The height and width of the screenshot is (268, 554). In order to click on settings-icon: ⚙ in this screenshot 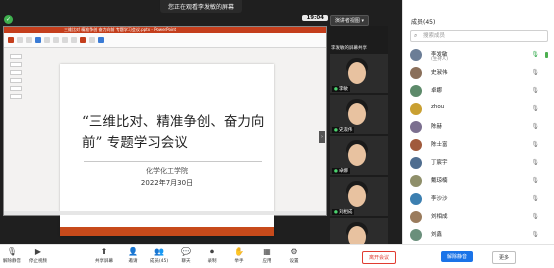, I will do `click(294, 251)`.